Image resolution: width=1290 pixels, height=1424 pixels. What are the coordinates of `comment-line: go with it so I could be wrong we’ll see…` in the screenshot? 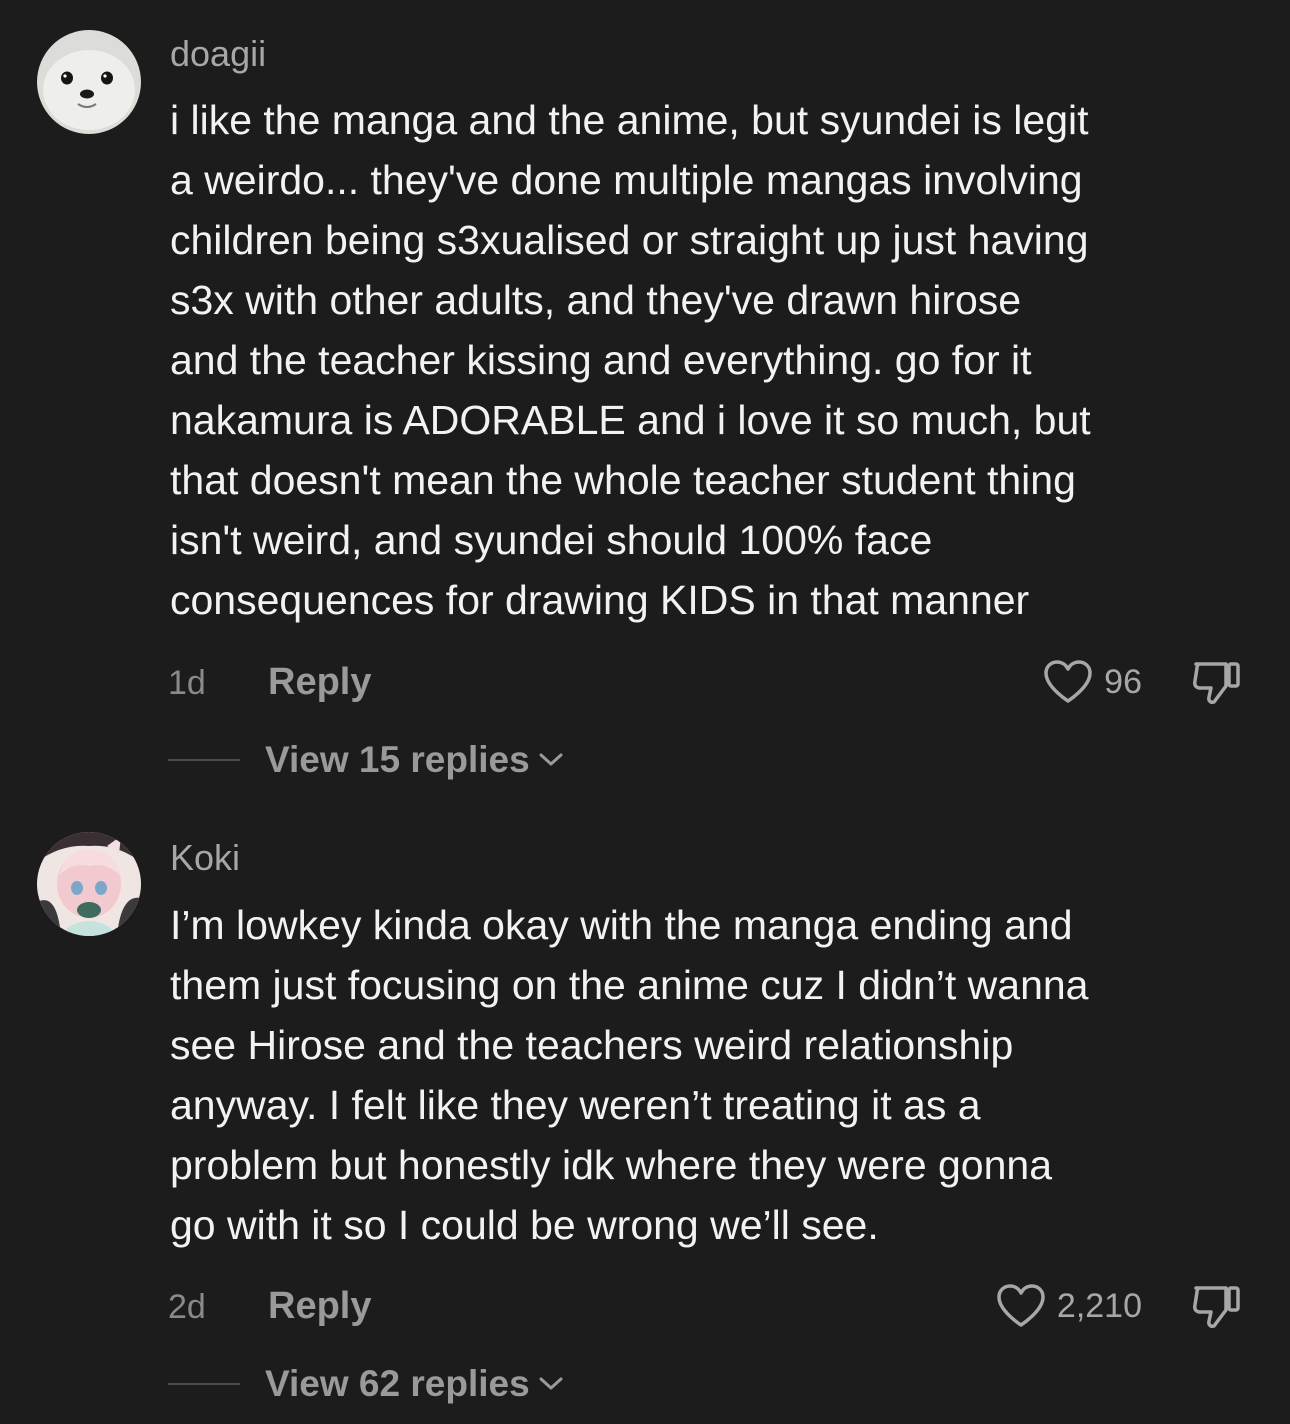 It's located at (524, 1225).